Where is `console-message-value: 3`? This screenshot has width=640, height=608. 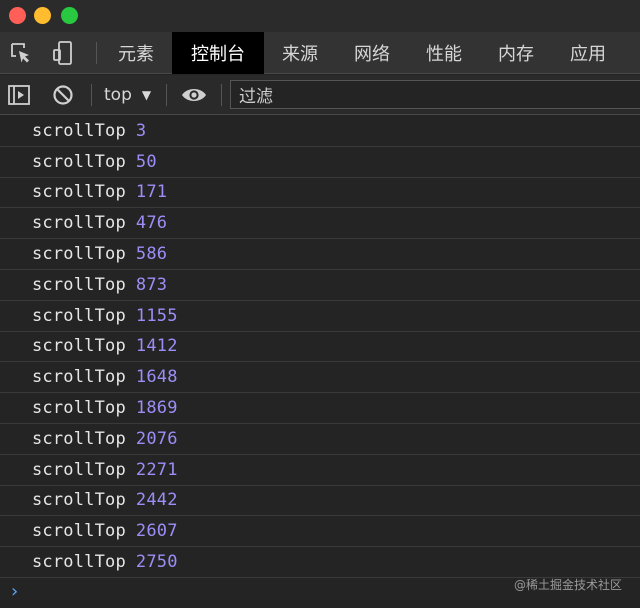 console-message-value: 3 is located at coordinates (141, 130).